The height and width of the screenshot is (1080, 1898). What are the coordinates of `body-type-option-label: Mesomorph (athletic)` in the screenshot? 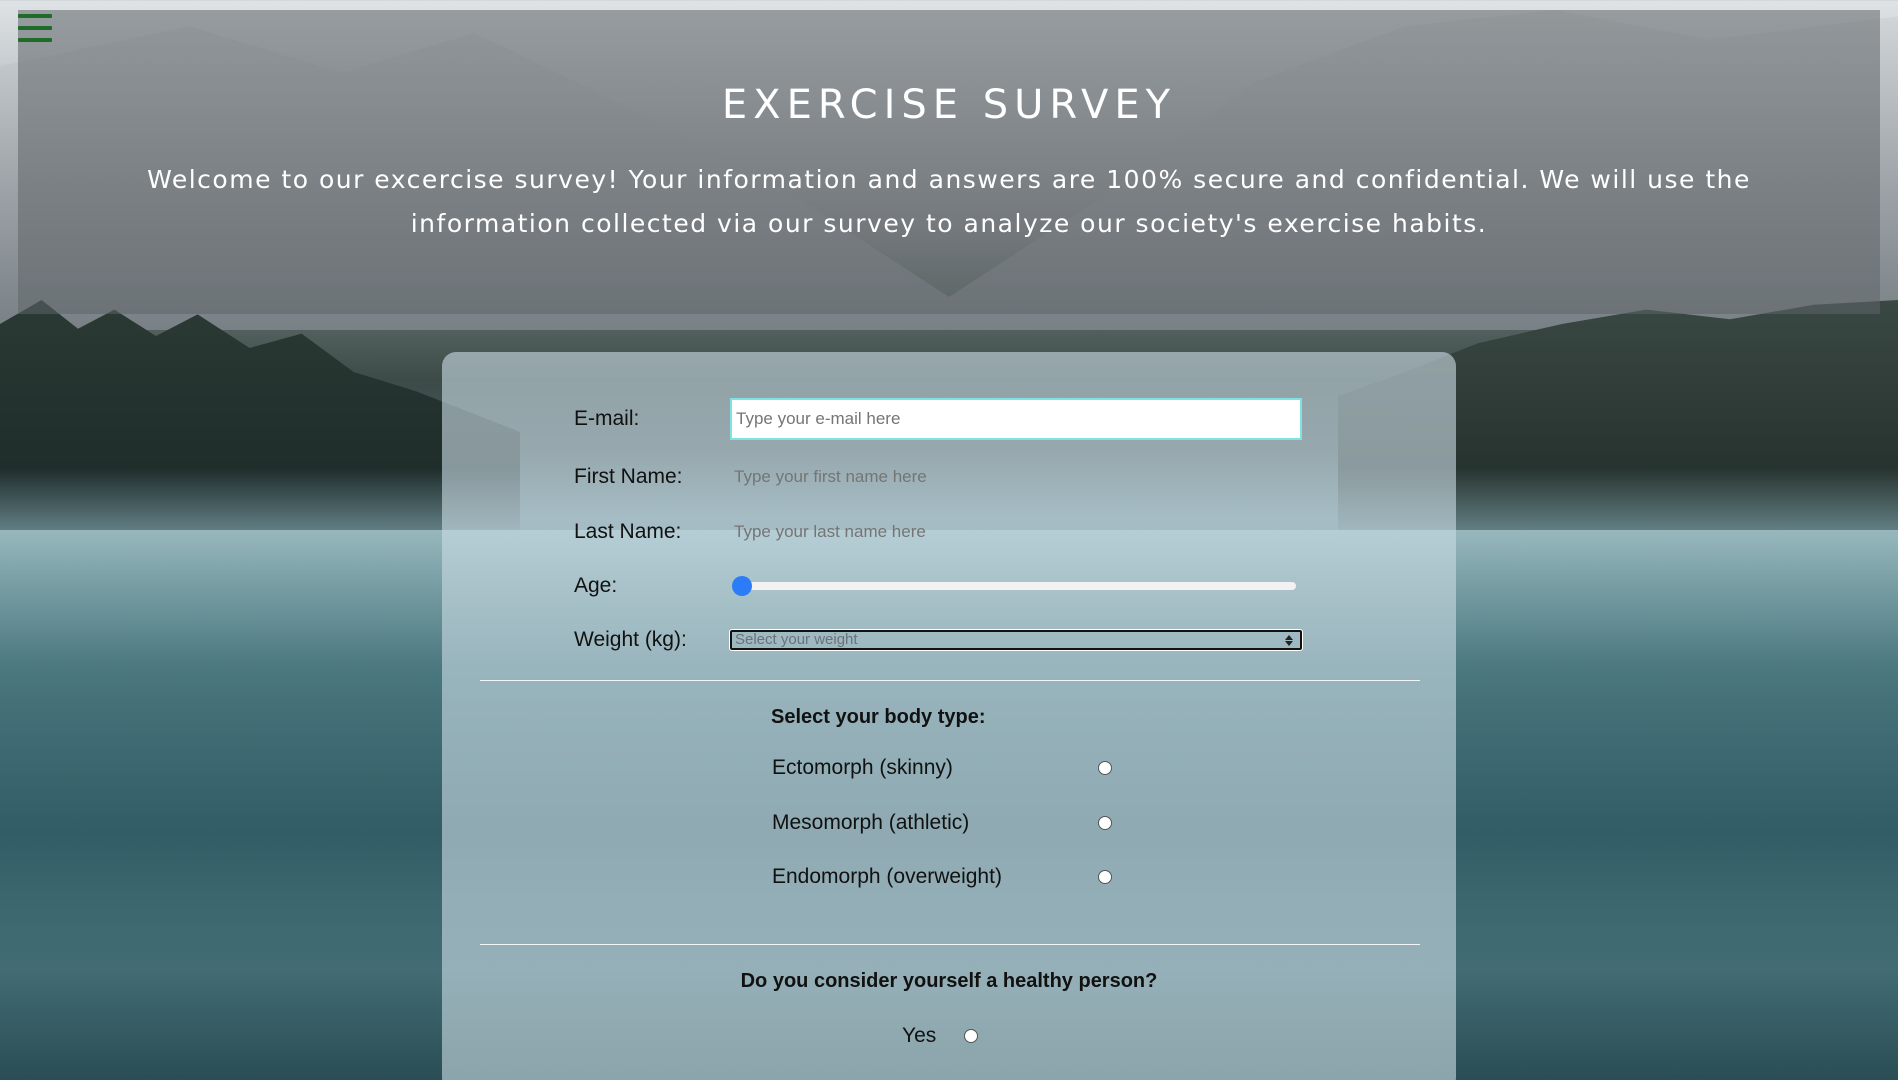 It's located at (871, 822).